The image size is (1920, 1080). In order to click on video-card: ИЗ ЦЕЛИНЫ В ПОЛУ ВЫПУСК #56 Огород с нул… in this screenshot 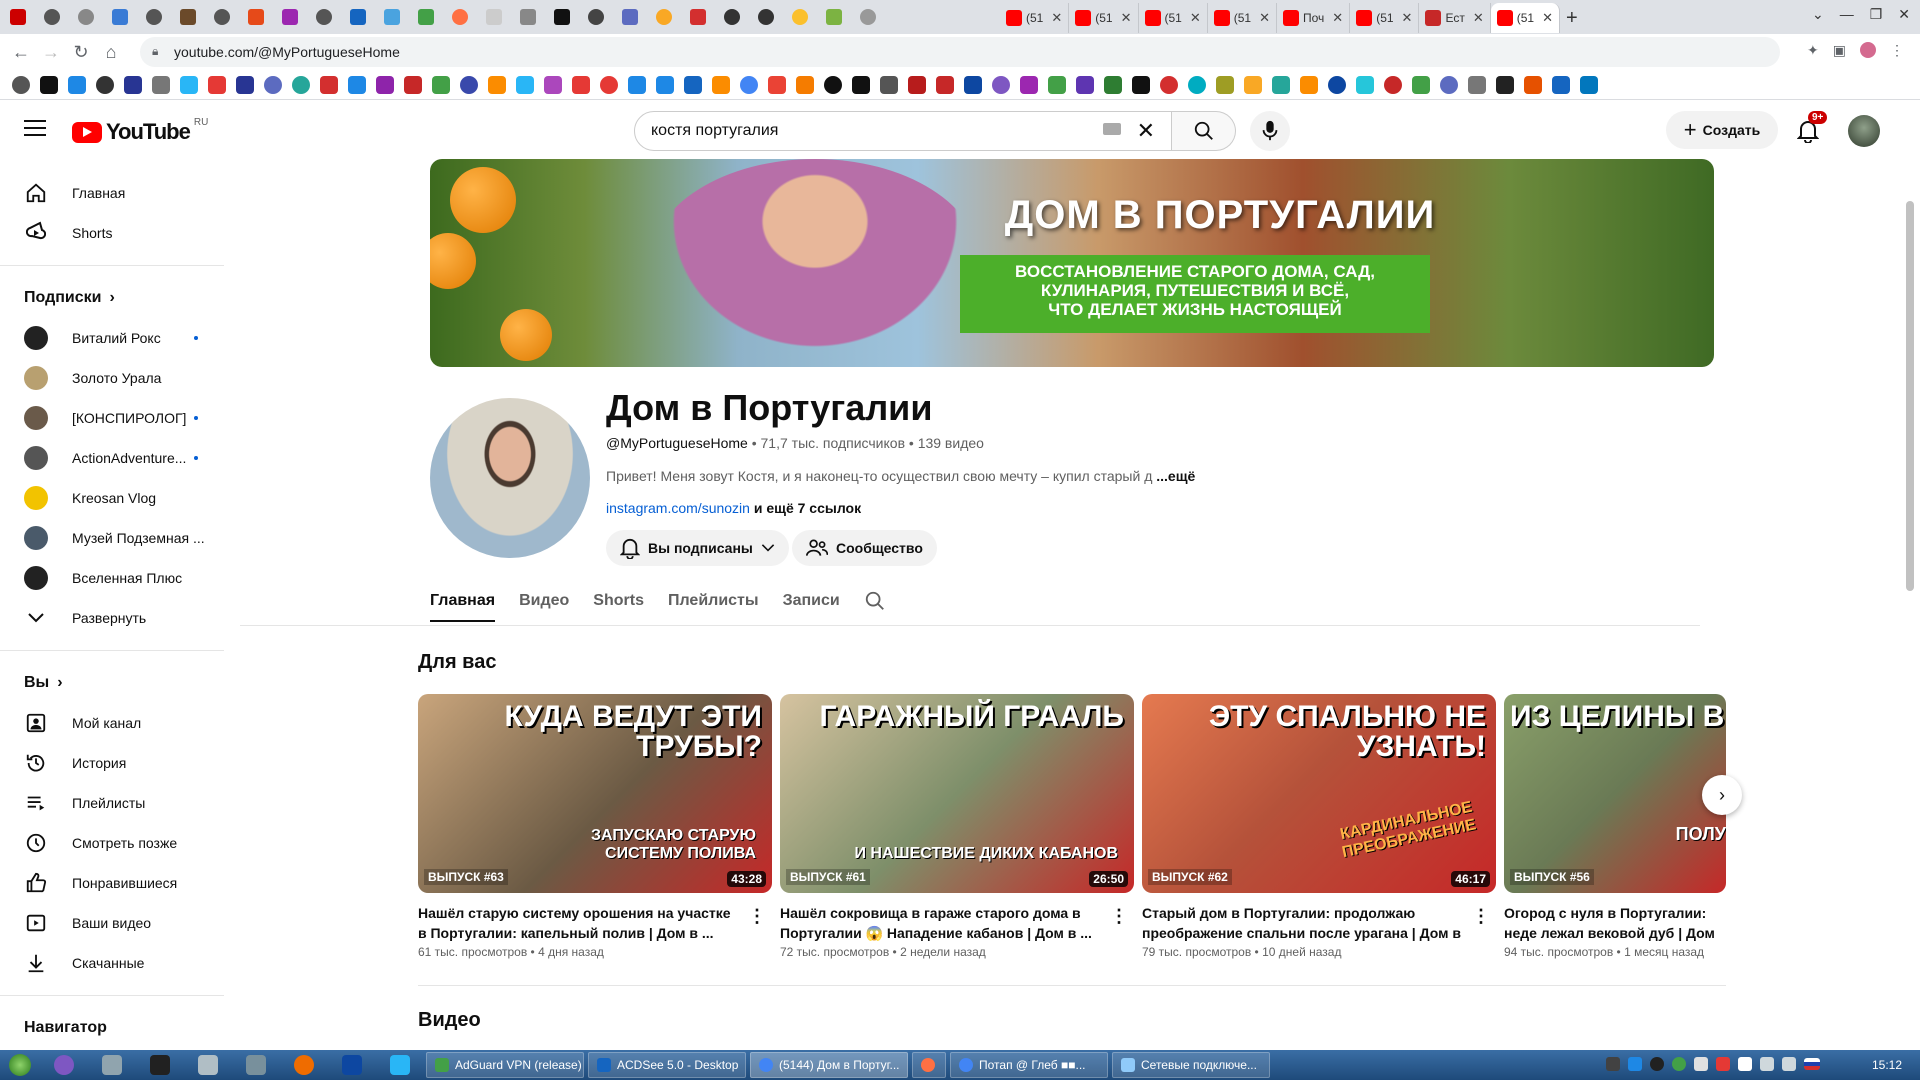, I will do `click(1615, 826)`.